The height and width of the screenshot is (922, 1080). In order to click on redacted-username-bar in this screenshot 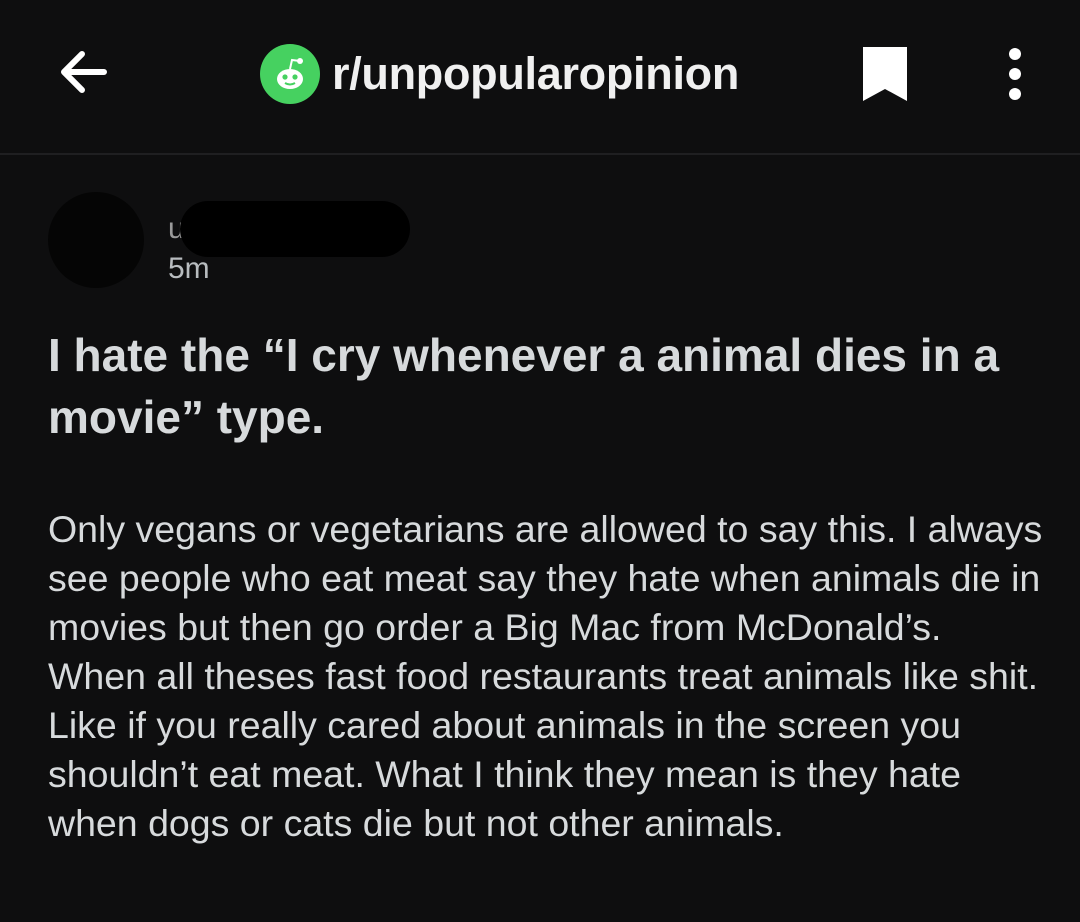, I will do `click(295, 229)`.